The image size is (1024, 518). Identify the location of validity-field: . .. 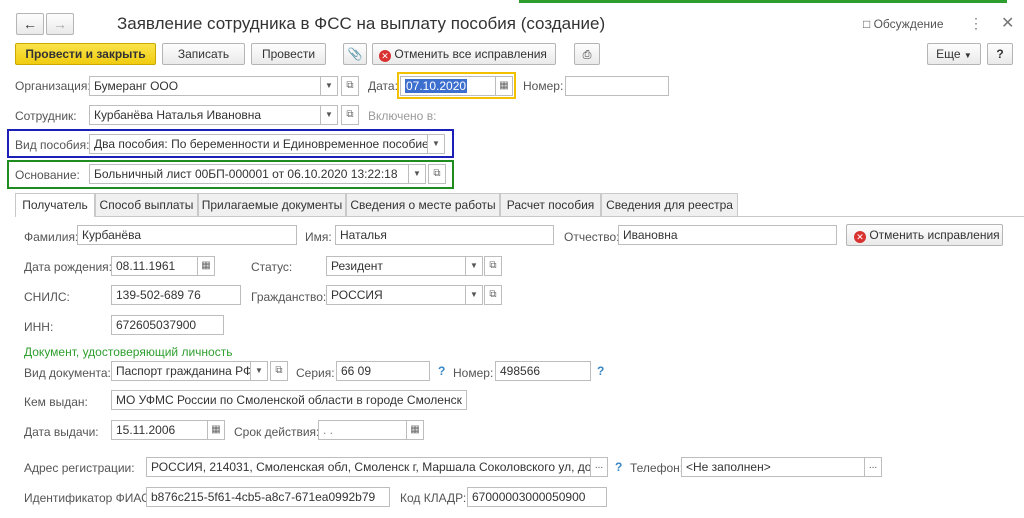
(362, 430).